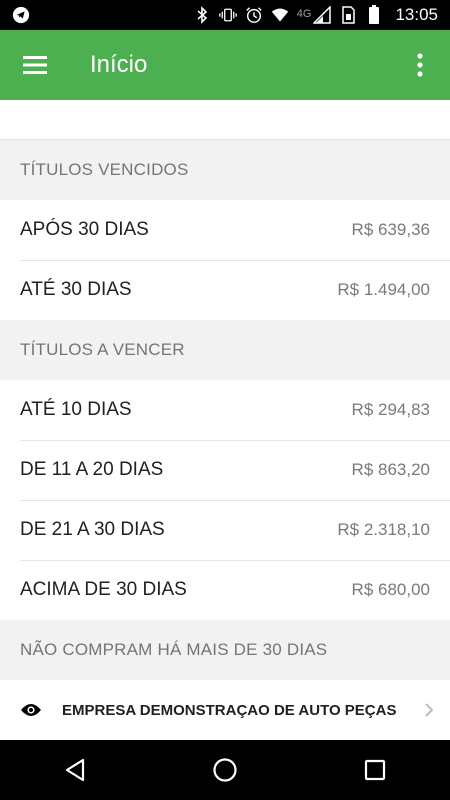 The width and height of the screenshot is (450, 800). I want to click on cell-signal-icon, so click(322, 15).